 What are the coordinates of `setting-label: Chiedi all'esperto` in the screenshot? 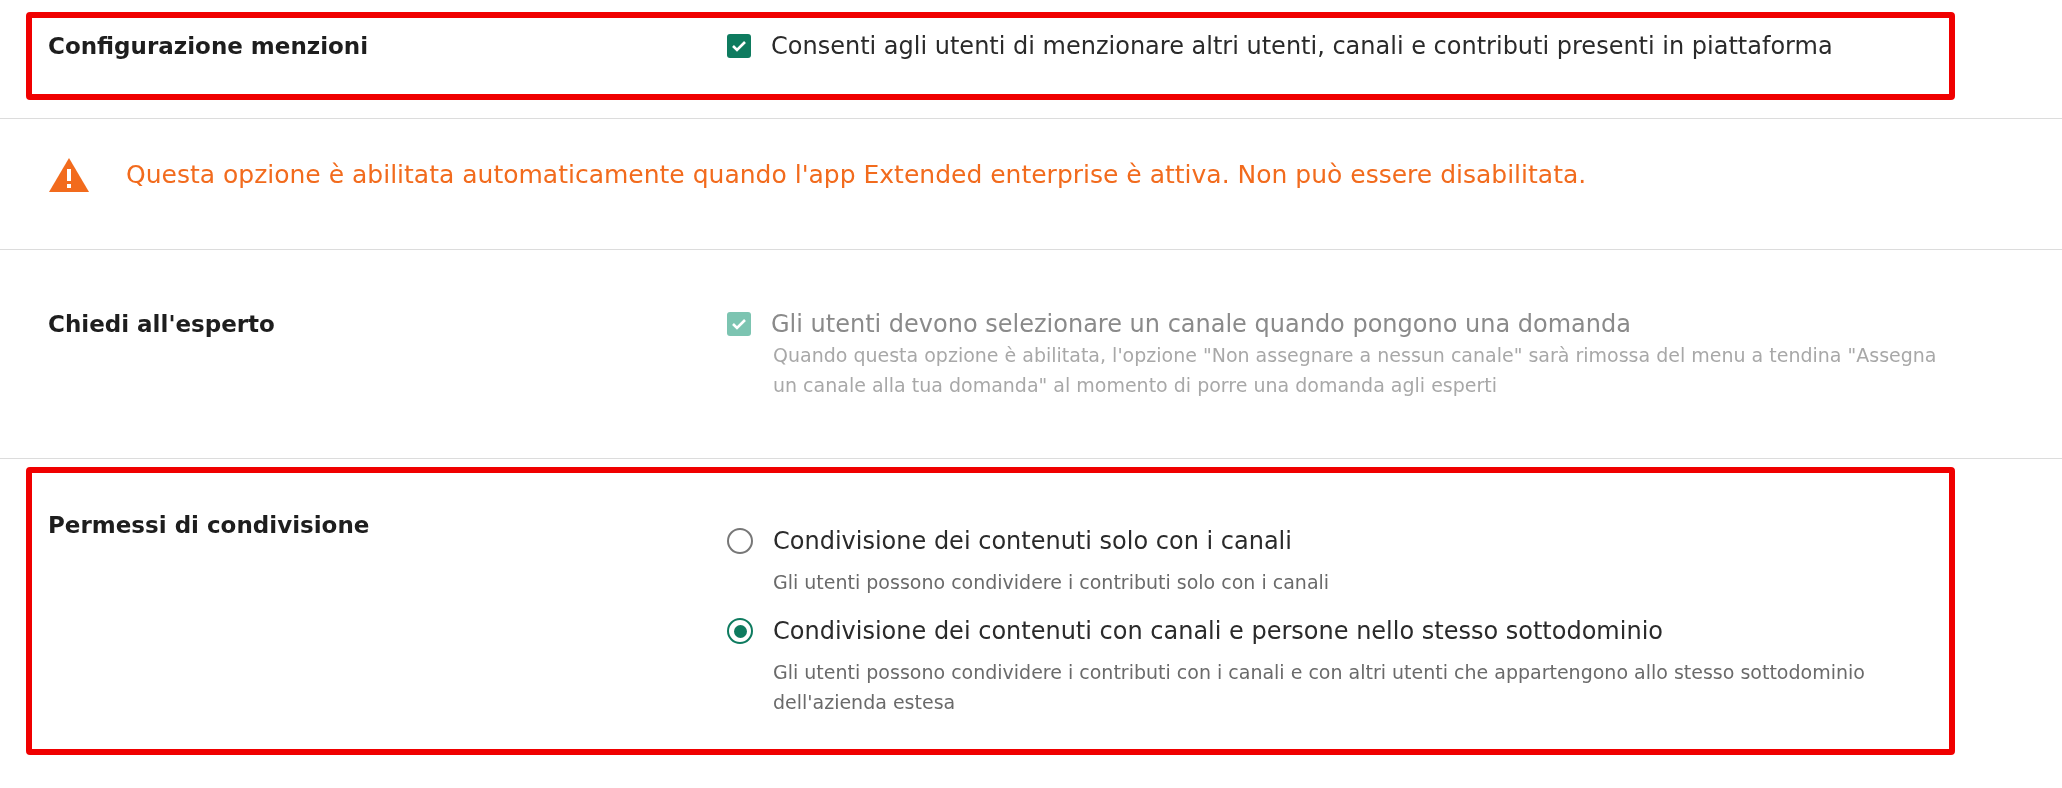 It's located at (162, 324).